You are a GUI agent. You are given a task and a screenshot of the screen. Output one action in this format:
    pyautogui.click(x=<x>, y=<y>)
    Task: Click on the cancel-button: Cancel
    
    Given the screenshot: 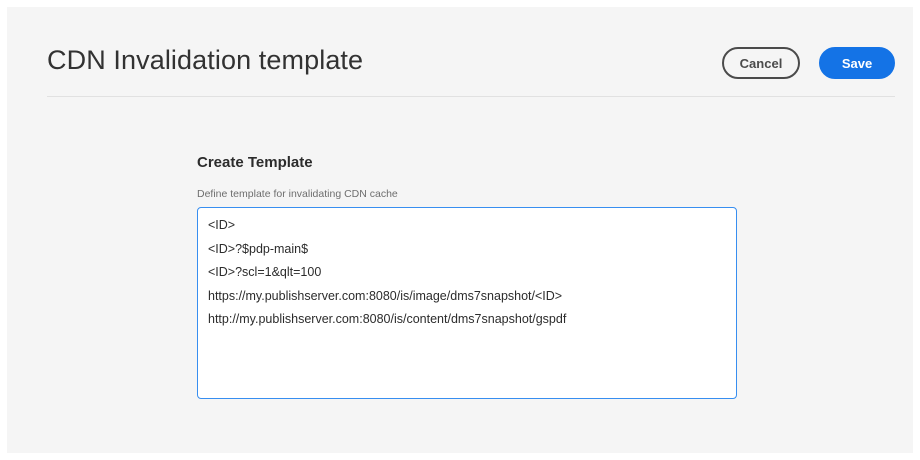 What is the action you would take?
    pyautogui.click(x=761, y=63)
    